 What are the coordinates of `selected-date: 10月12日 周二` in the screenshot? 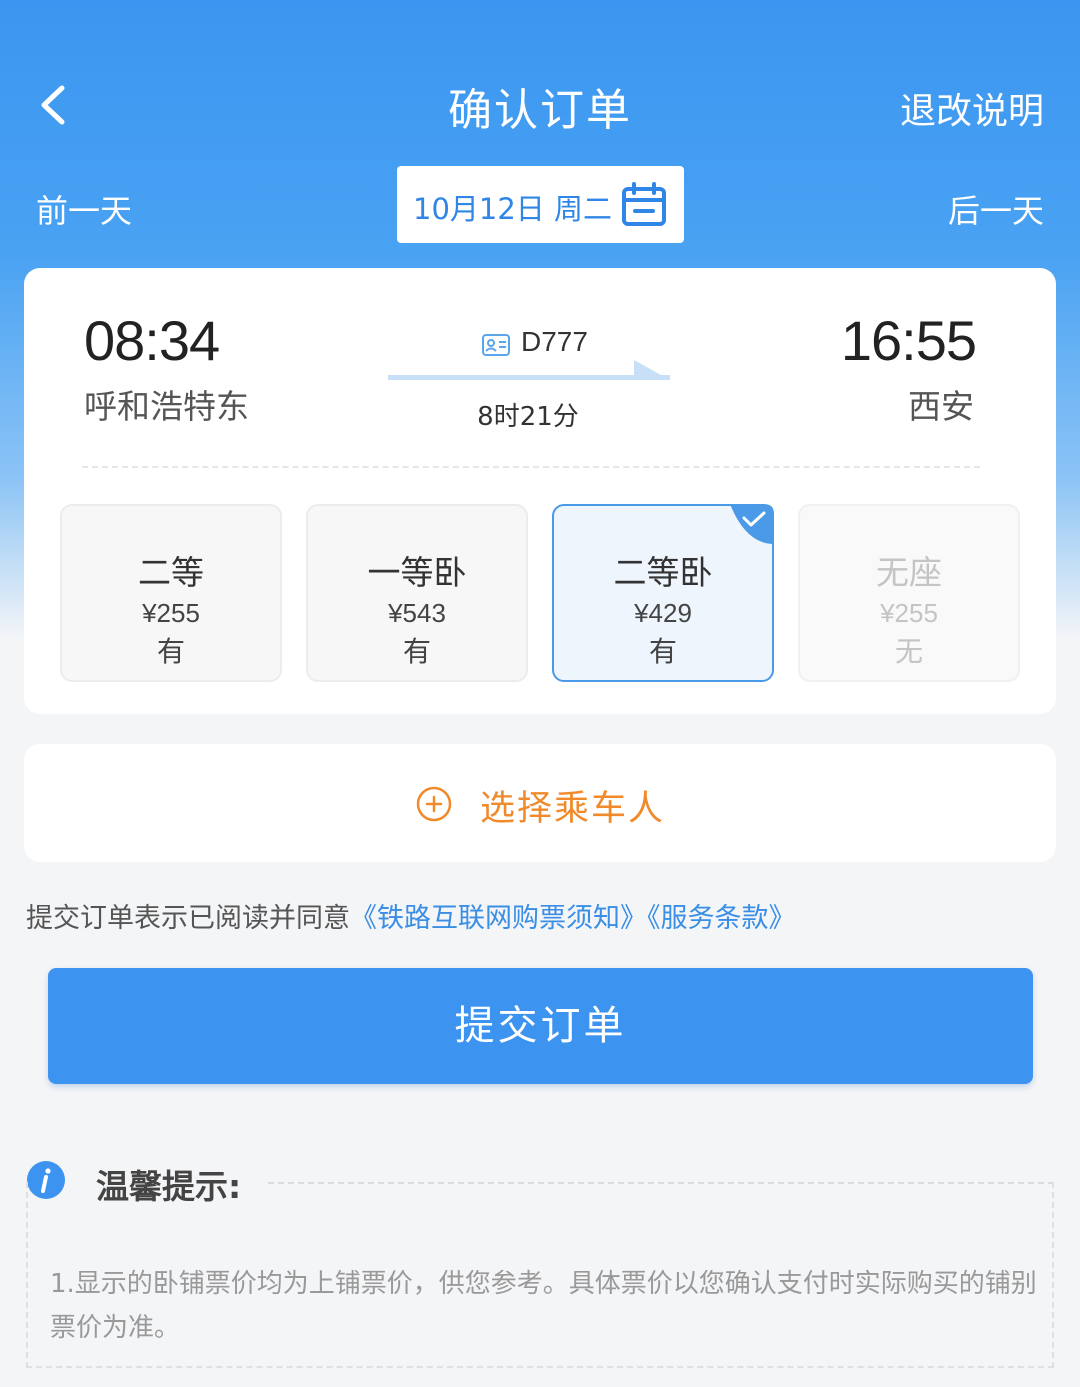 It's located at (513, 209).